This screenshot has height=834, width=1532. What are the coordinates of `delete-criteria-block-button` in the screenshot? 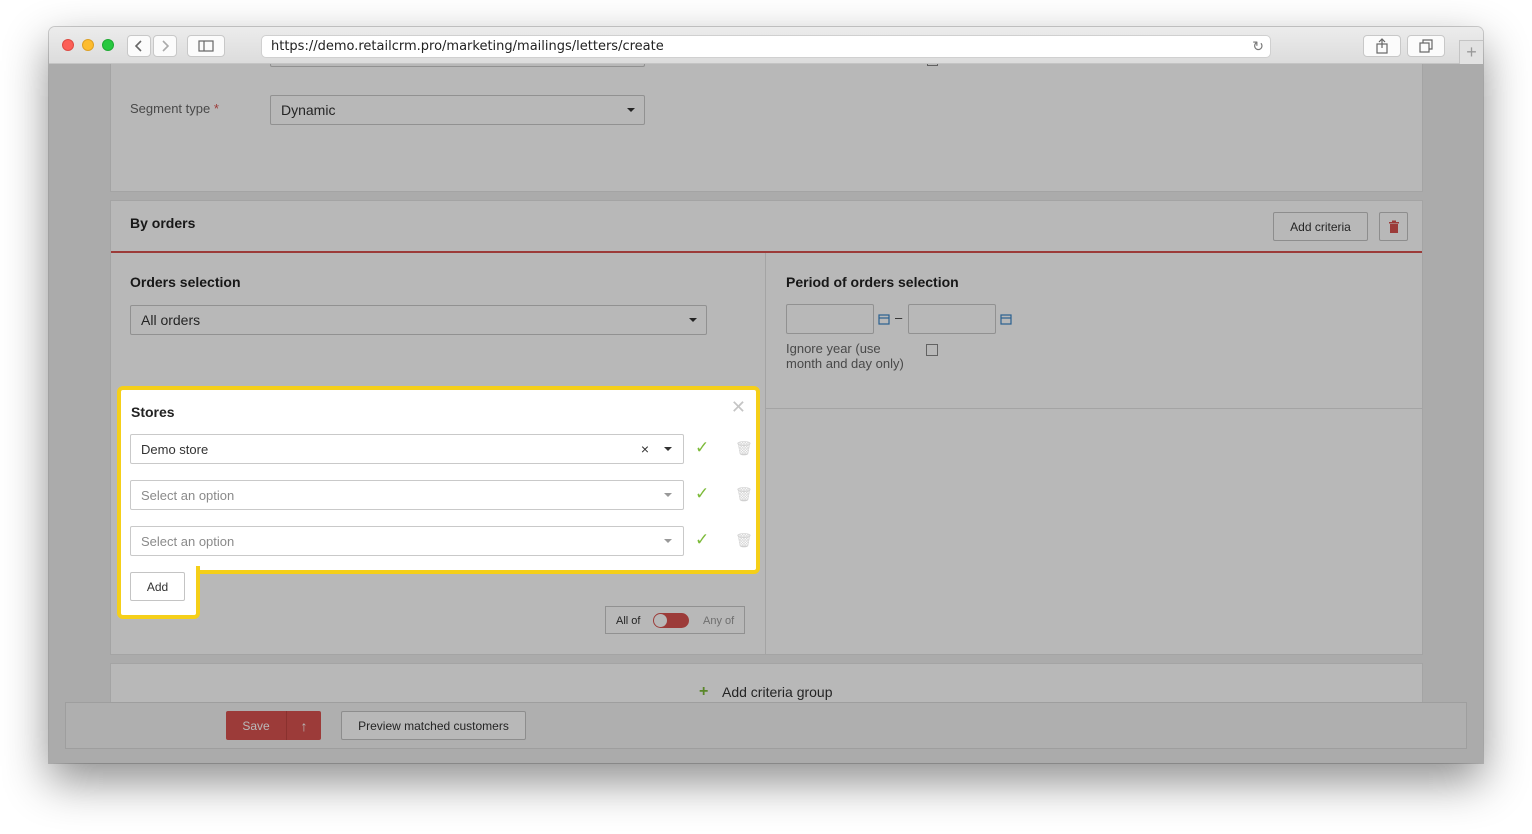 It's located at (1393, 226).